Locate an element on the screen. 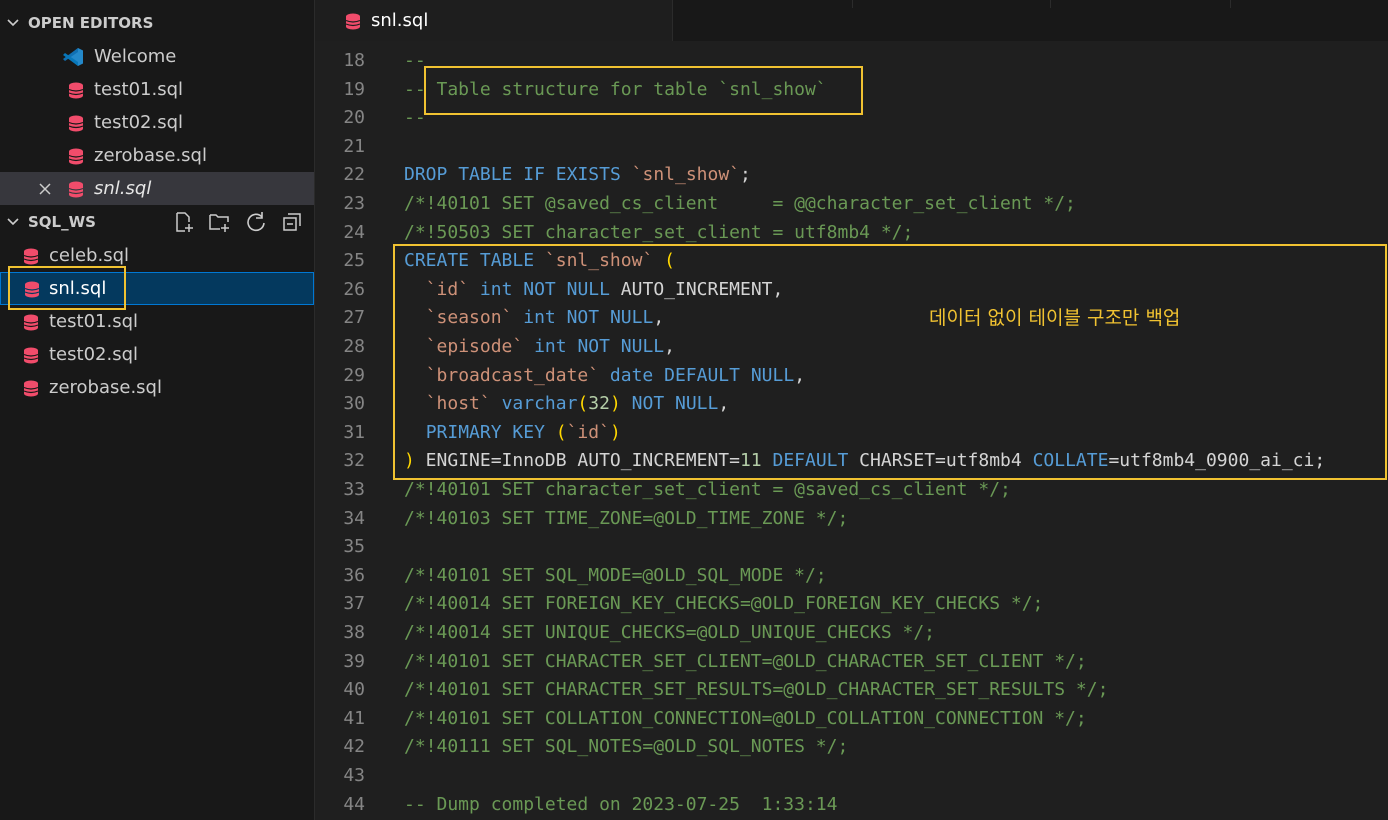 The width and height of the screenshot is (1388, 820). workspace-file-celeb: celeb.sql is located at coordinates (157, 255).